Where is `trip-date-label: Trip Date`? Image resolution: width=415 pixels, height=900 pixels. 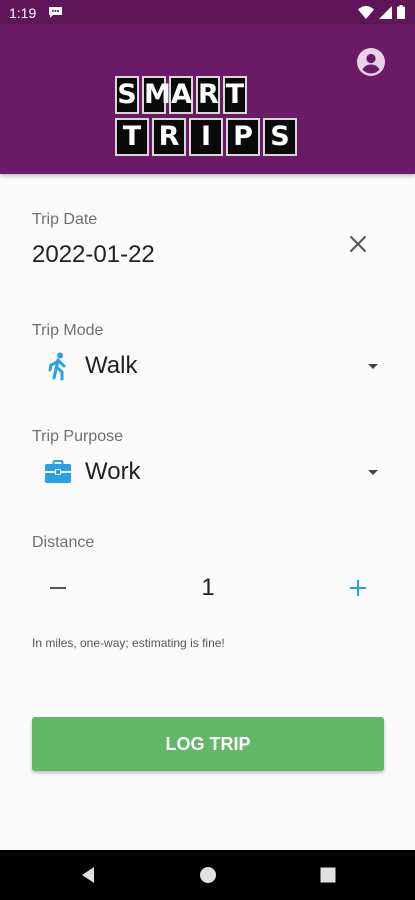 trip-date-label: Trip Date is located at coordinates (65, 219).